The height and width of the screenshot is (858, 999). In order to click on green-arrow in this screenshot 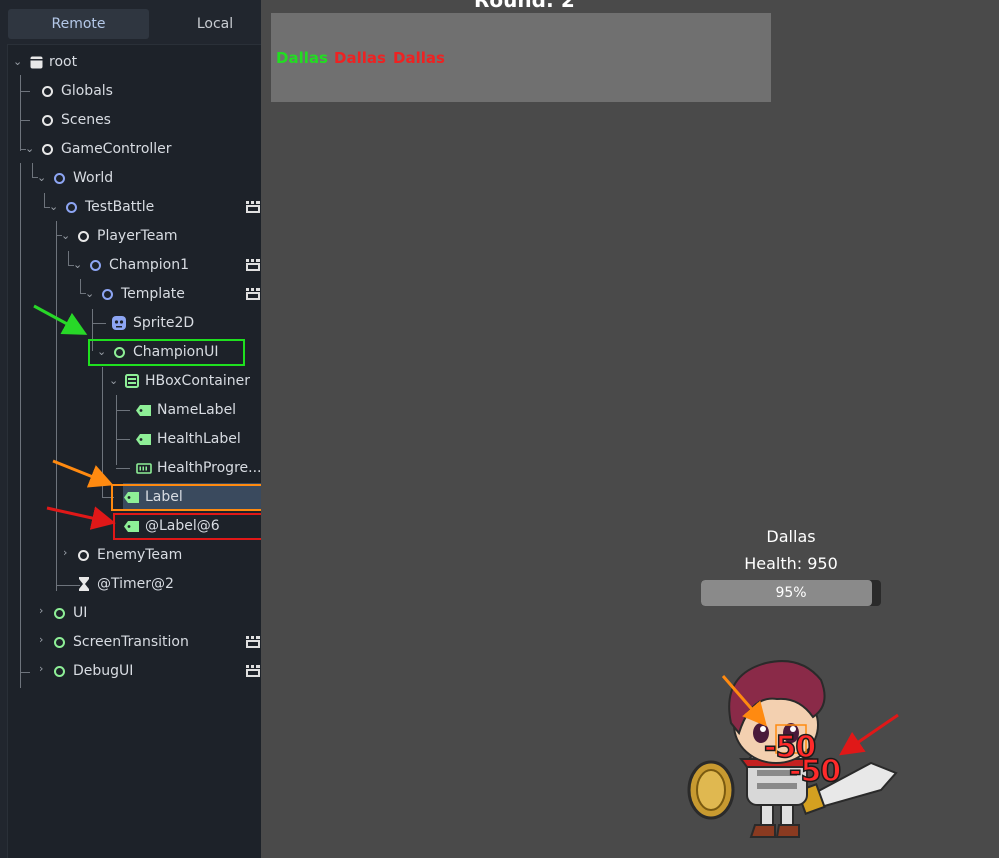, I will do `click(60, 319)`.